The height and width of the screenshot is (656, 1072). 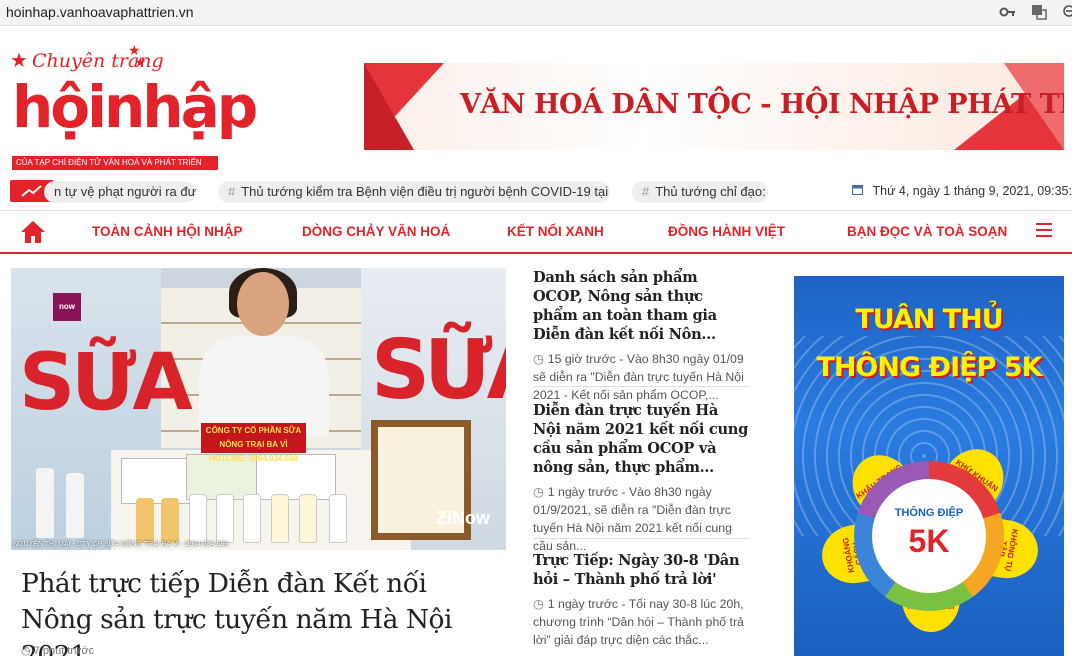 I want to click on nav-item-ket-noi-xanh: KẾT NỐI XANH, so click(x=555, y=231).